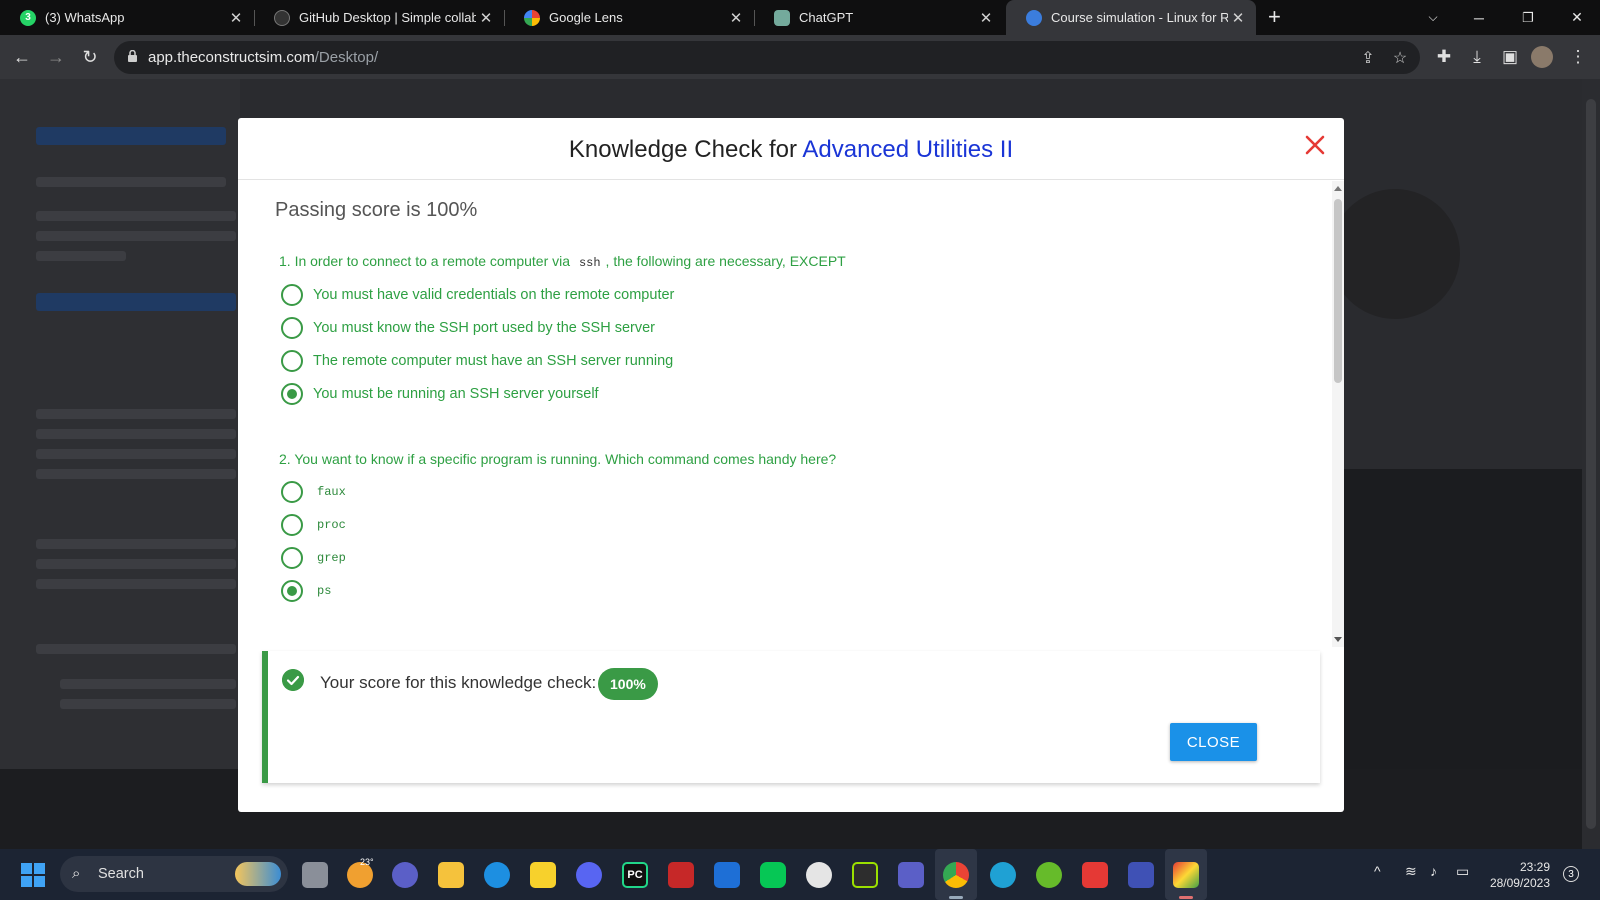 The height and width of the screenshot is (900, 1600). I want to click on line-icon, so click(773, 875).